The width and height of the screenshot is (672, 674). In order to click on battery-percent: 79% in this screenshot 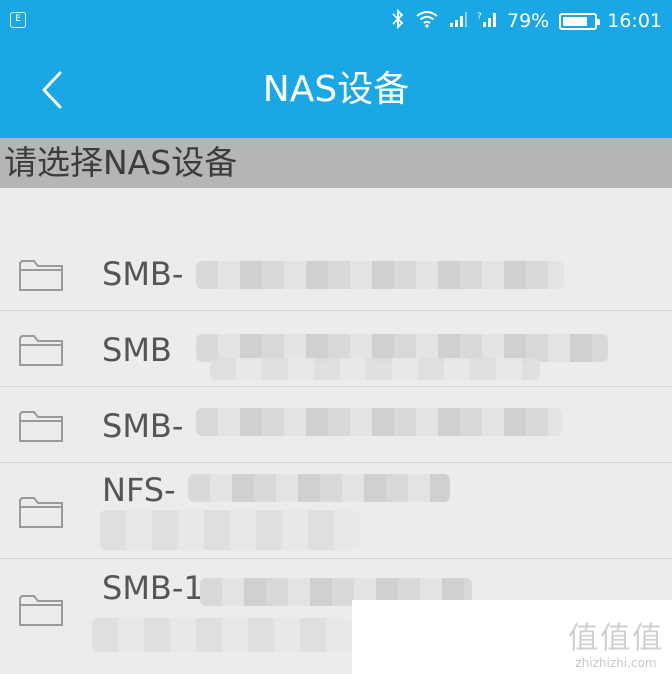, I will do `click(528, 21)`.